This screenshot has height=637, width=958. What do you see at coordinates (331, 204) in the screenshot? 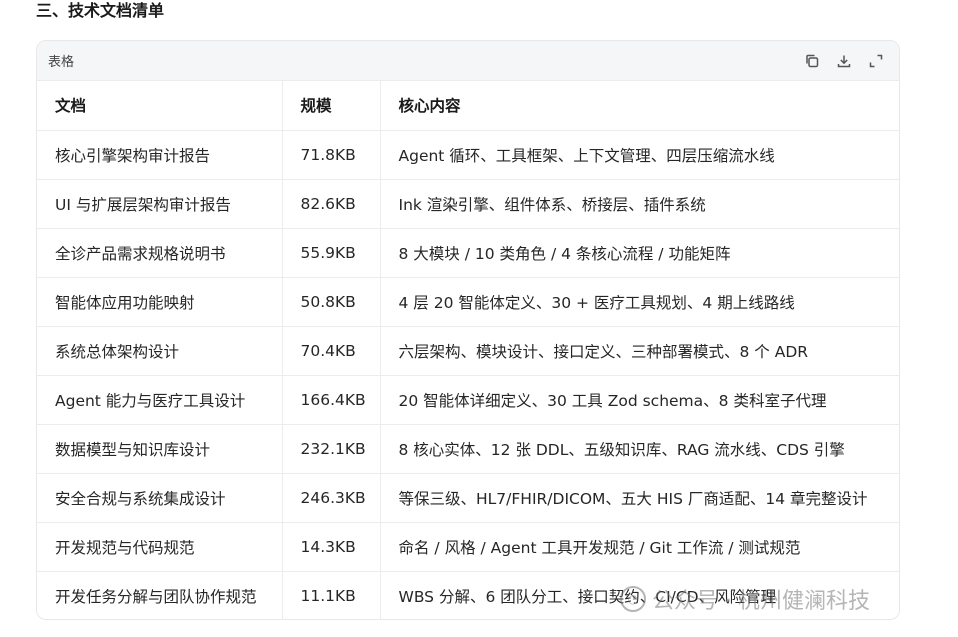
I see `cell-size: 82.6KB` at bounding box center [331, 204].